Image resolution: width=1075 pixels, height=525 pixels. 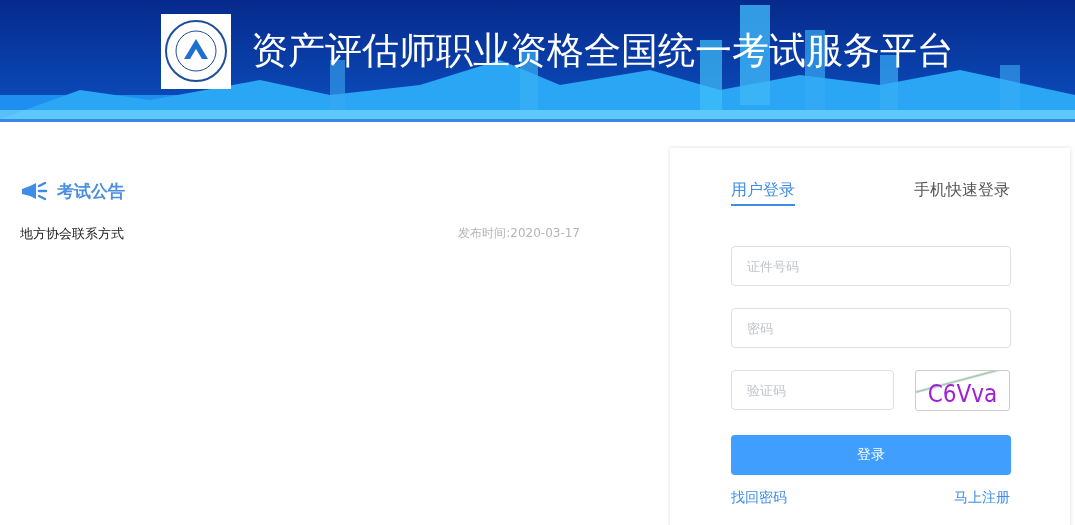 What do you see at coordinates (962, 390) in the screenshot?
I see `captcha-image: C6Vva` at bounding box center [962, 390].